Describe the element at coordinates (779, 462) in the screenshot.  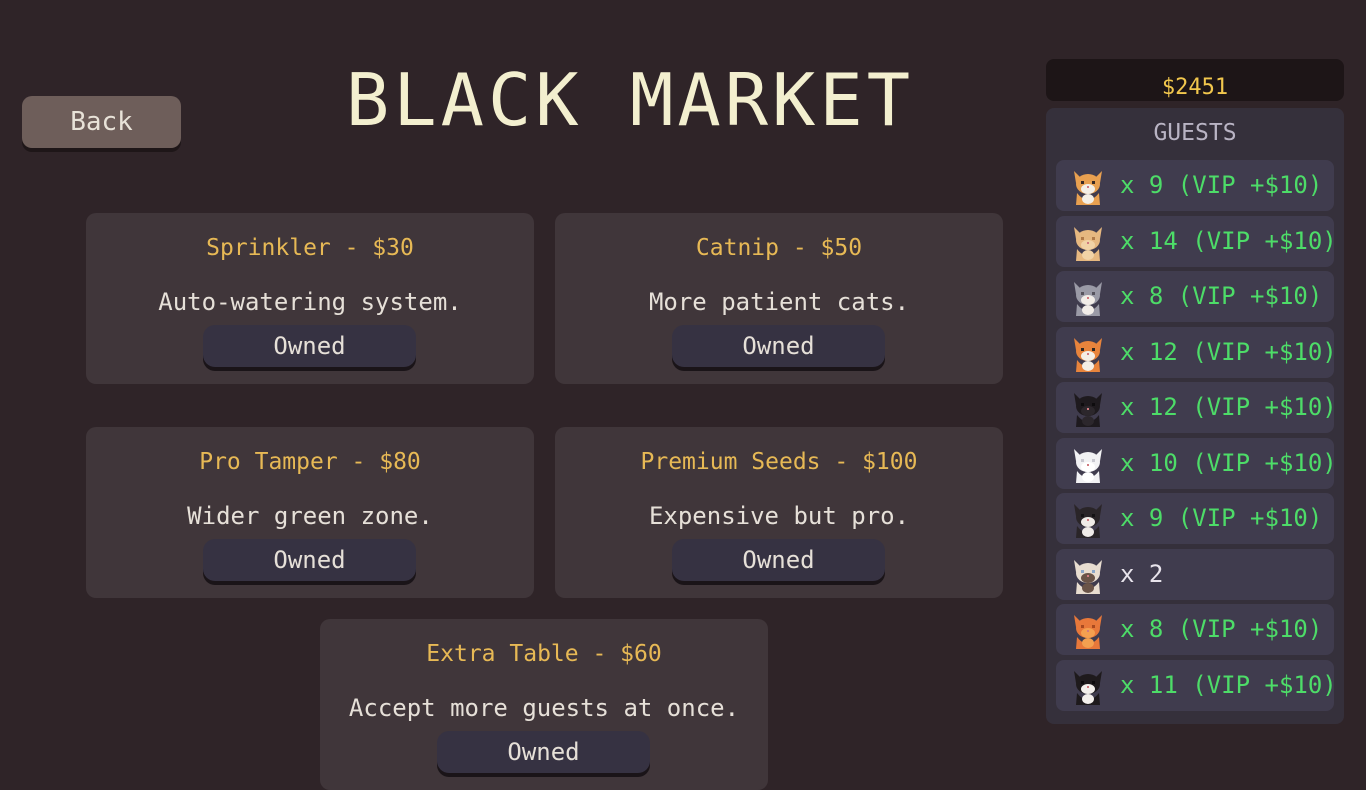
I see `item-name: Premium Seeds - $100` at that location.